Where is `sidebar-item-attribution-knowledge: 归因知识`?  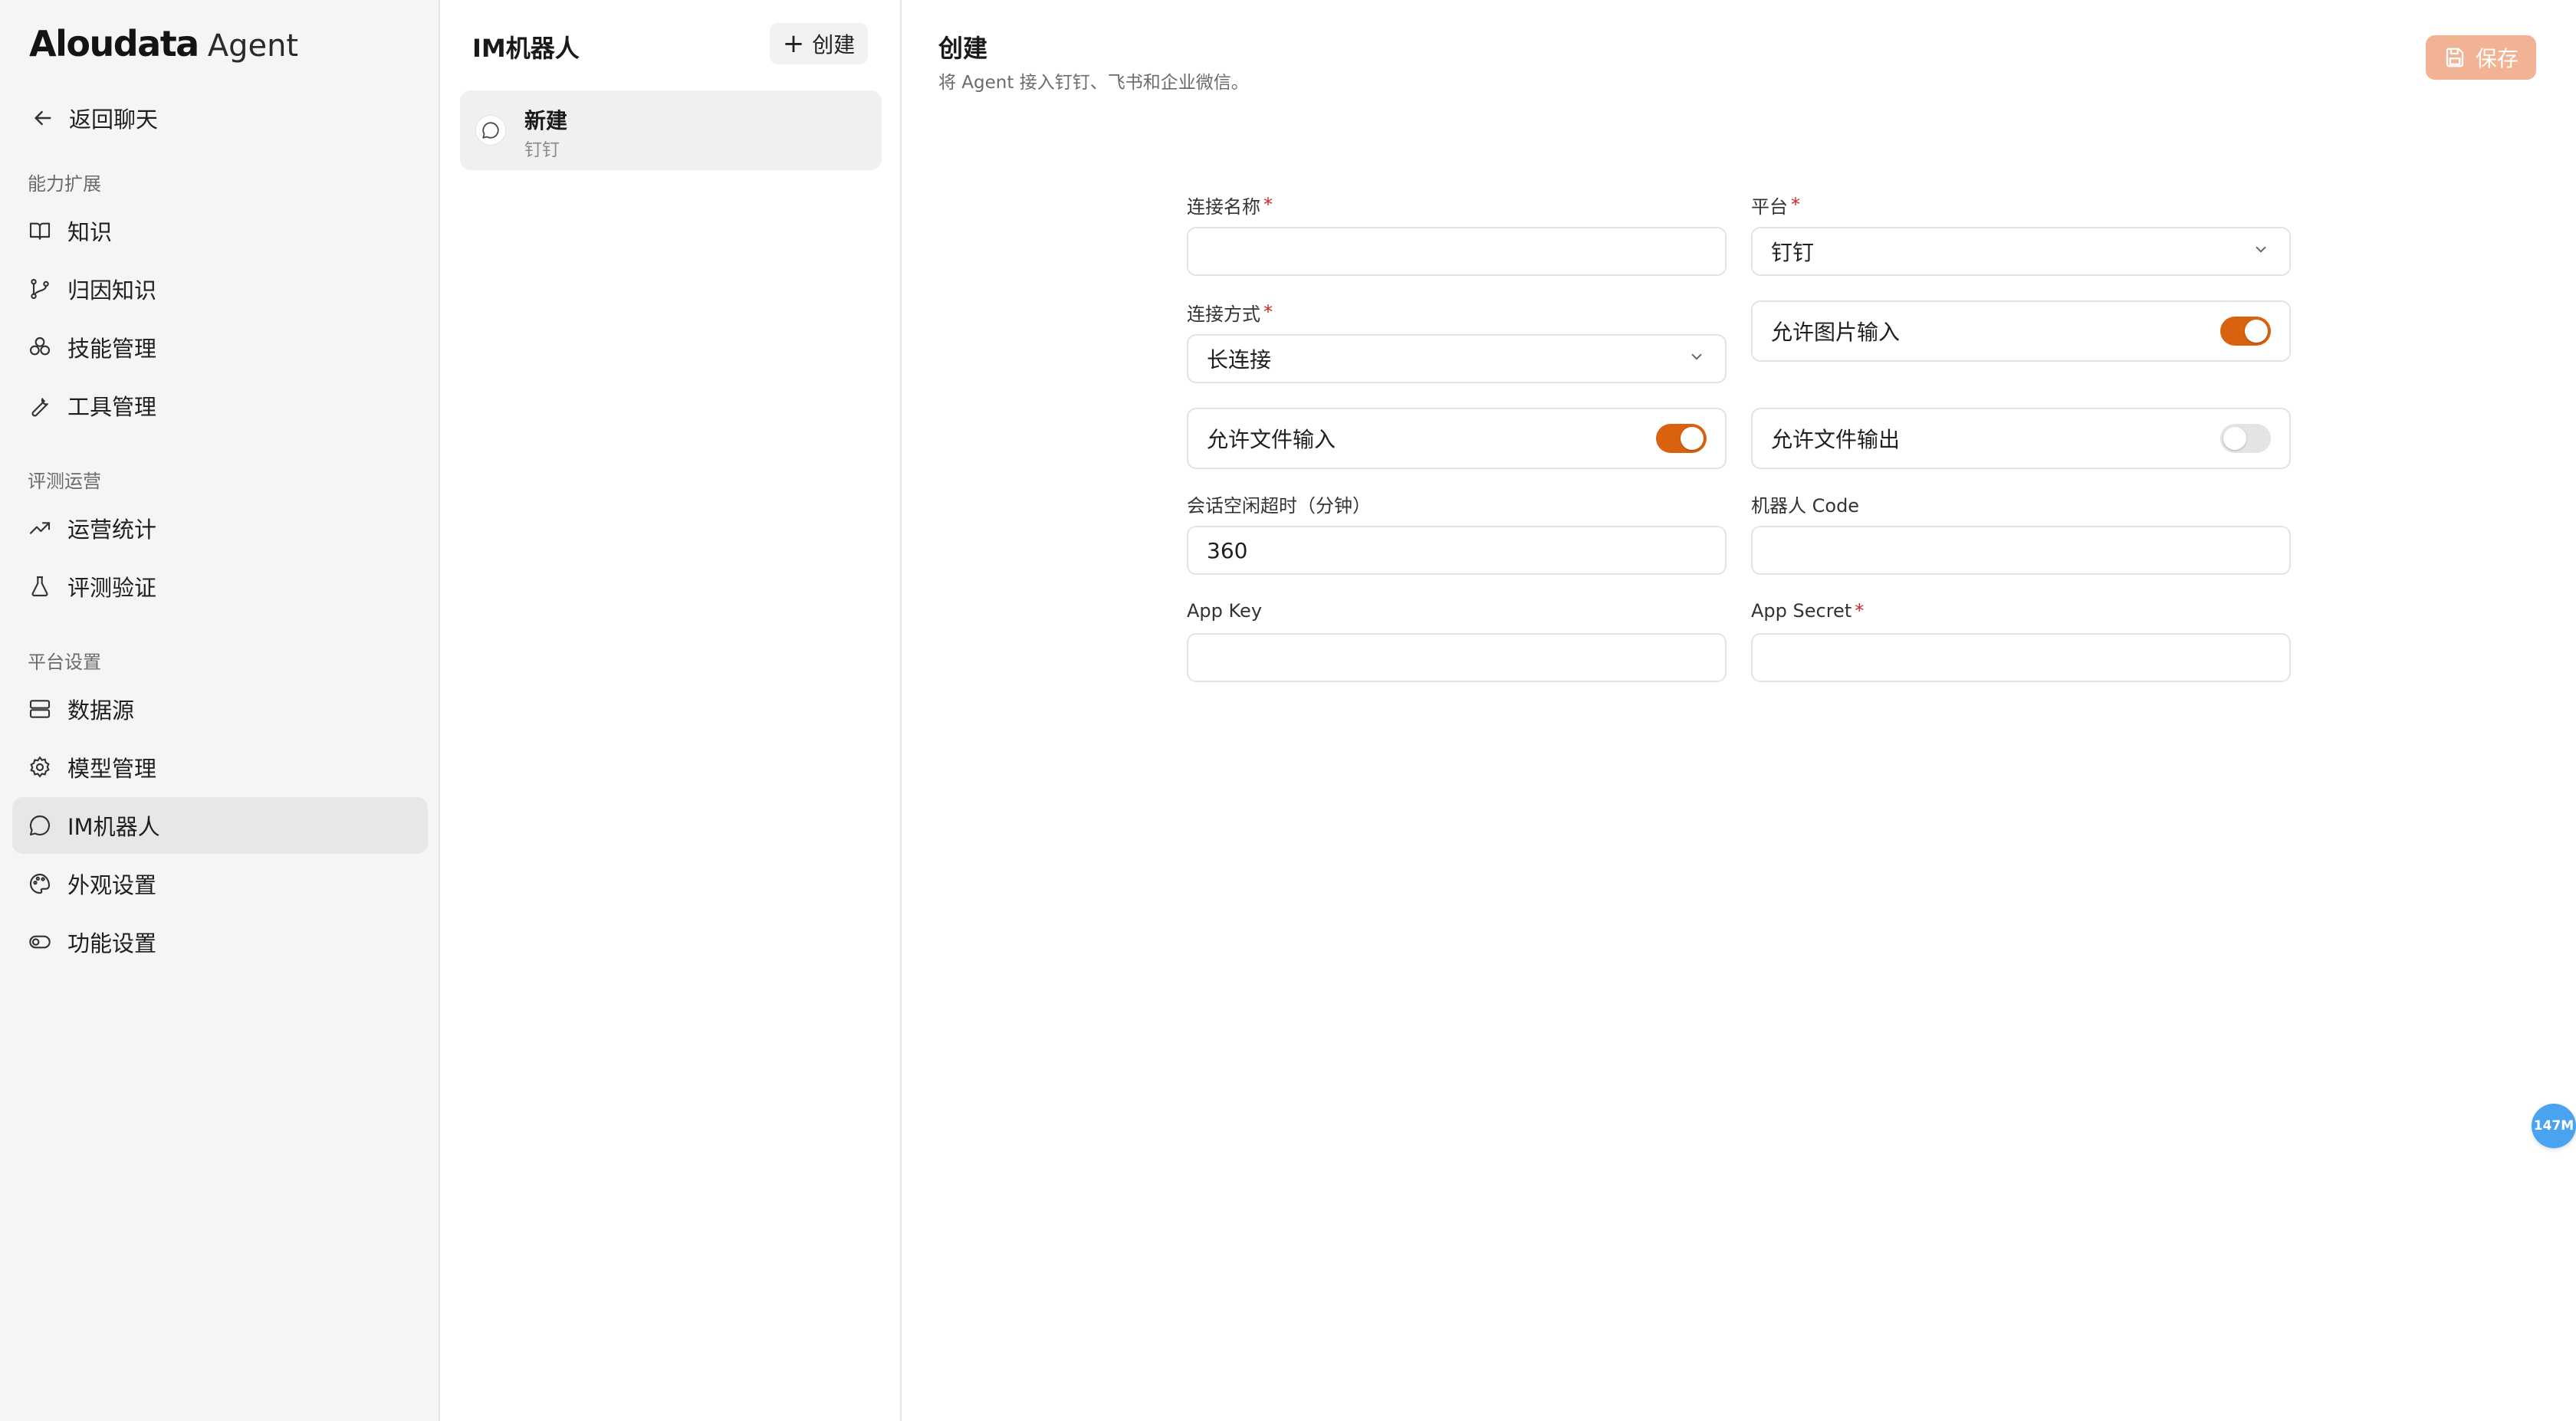 sidebar-item-attribution-knowledge: 归因知识 is located at coordinates (220, 289).